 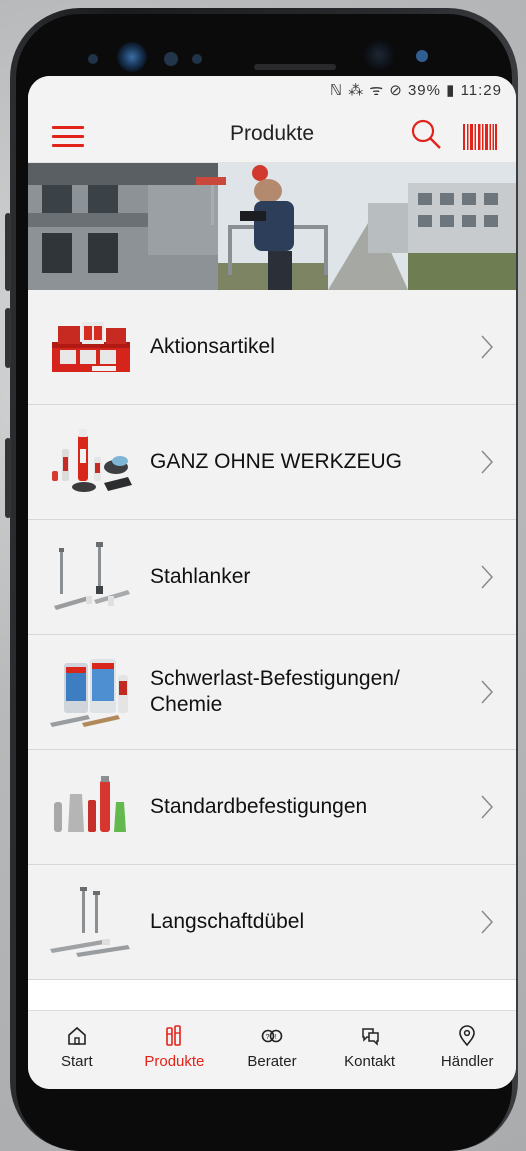 I want to click on promo-boxes-thumb, so click(x=91, y=347).